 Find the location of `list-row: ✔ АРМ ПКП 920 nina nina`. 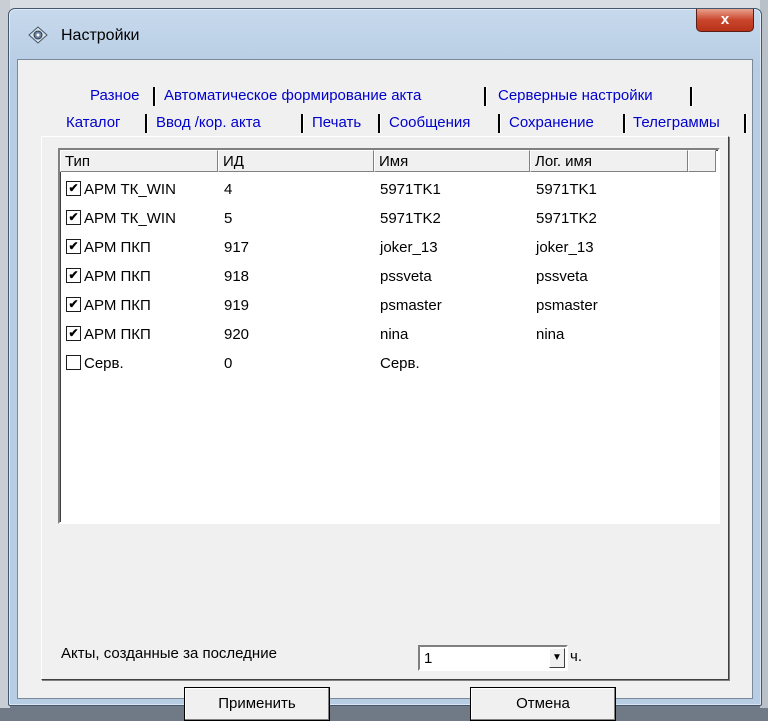

list-row: ✔ АРМ ПКП 920 nina nina is located at coordinates (388, 335).